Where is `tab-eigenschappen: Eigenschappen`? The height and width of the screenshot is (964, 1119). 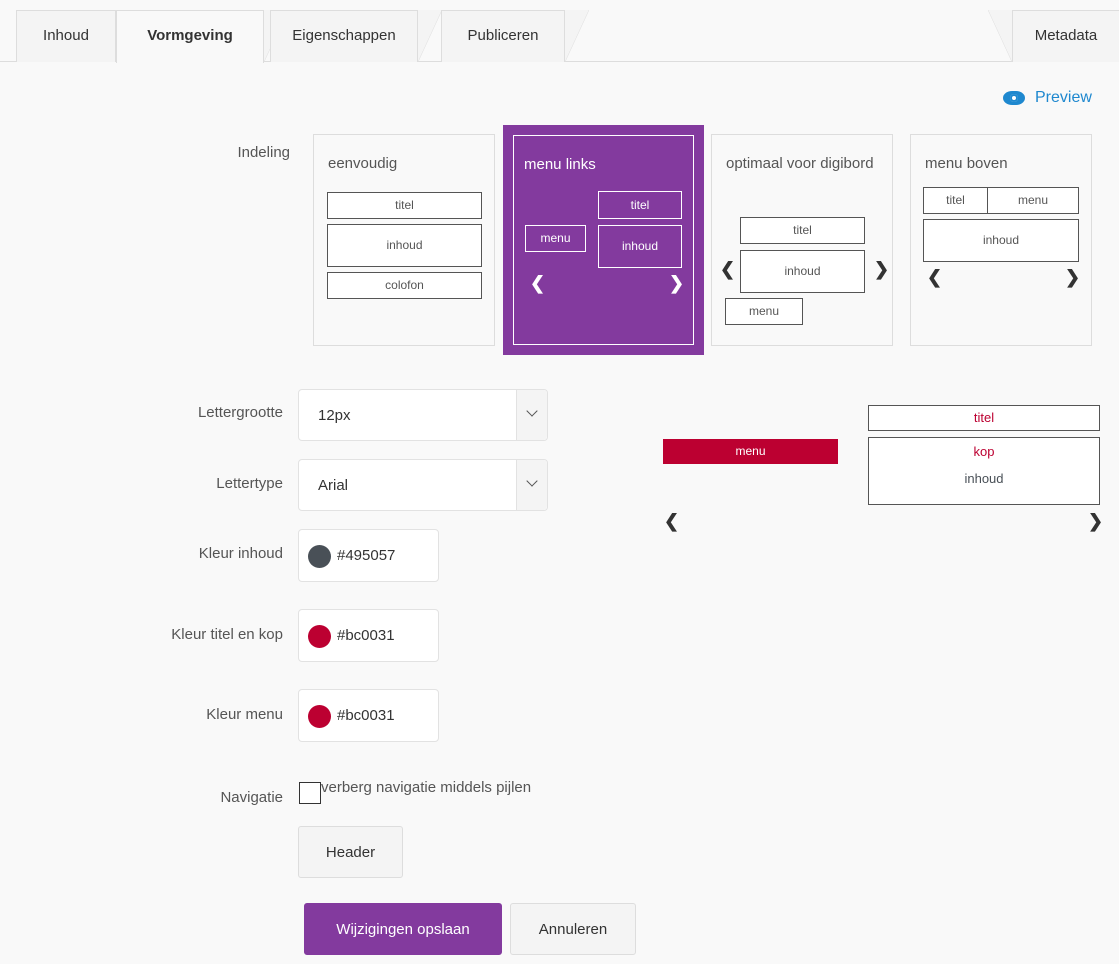
tab-eigenschappen: Eigenschappen is located at coordinates (344, 36).